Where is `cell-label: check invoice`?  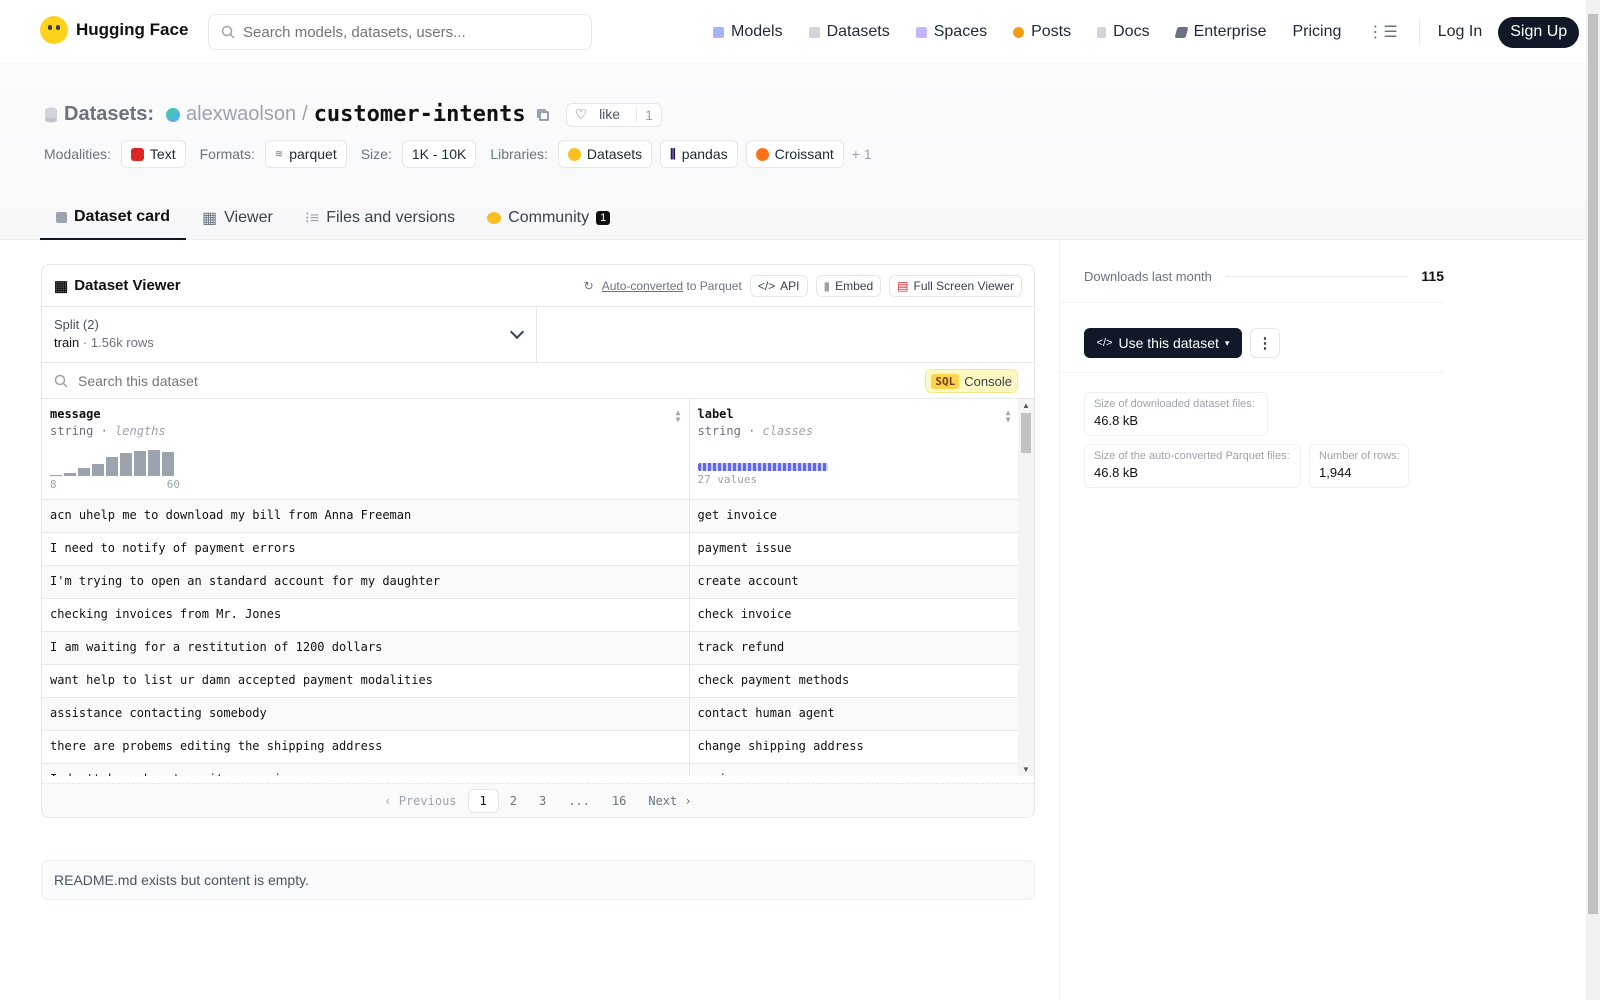 cell-label: check invoice is located at coordinates (854, 615).